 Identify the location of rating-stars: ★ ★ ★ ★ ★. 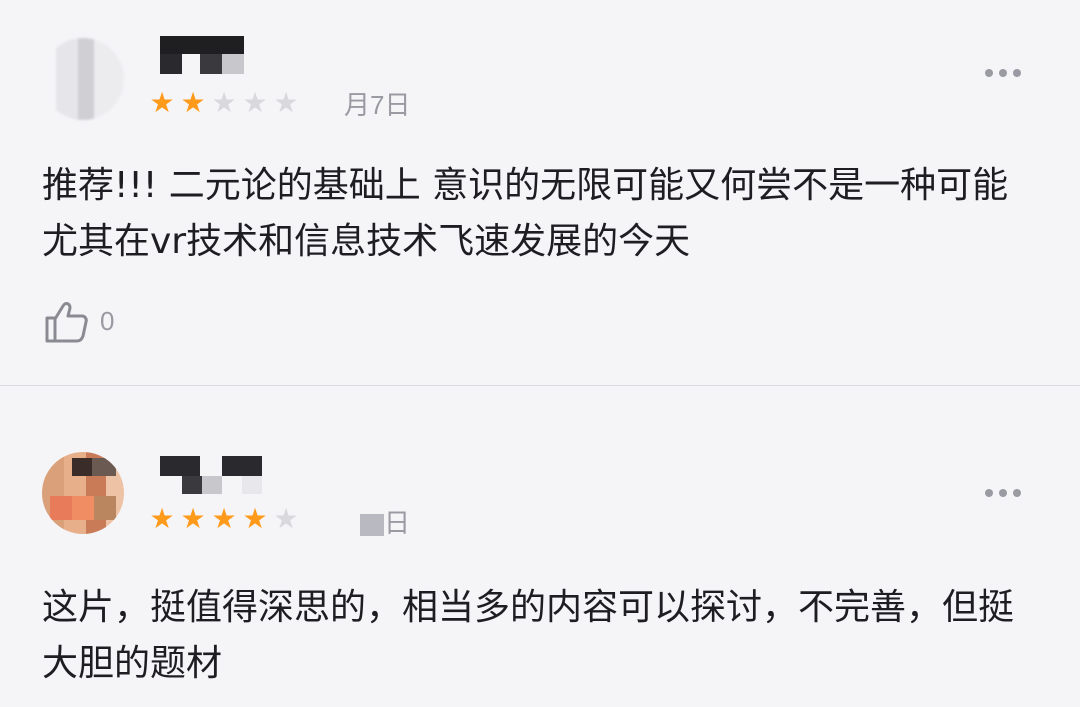
(224, 518).